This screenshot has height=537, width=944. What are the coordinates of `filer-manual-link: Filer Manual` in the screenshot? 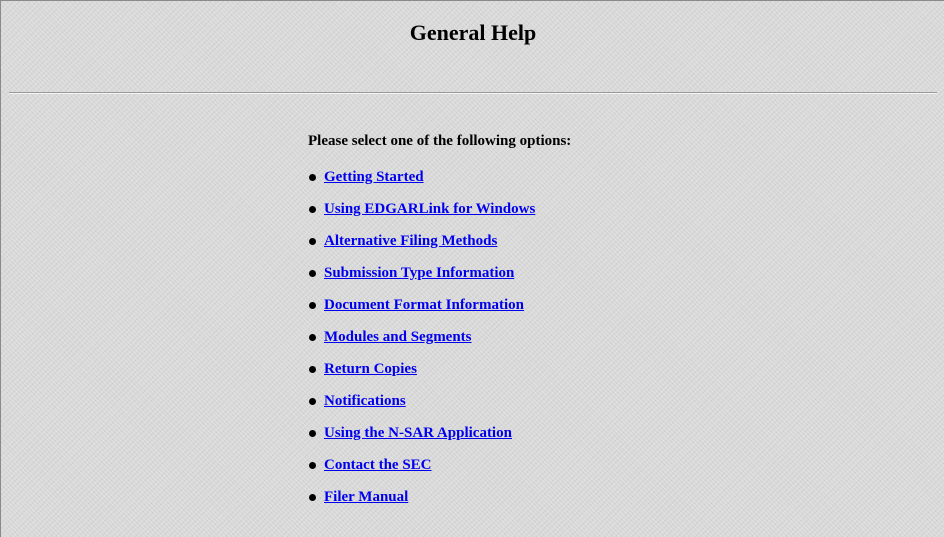 It's located at (366, 497).